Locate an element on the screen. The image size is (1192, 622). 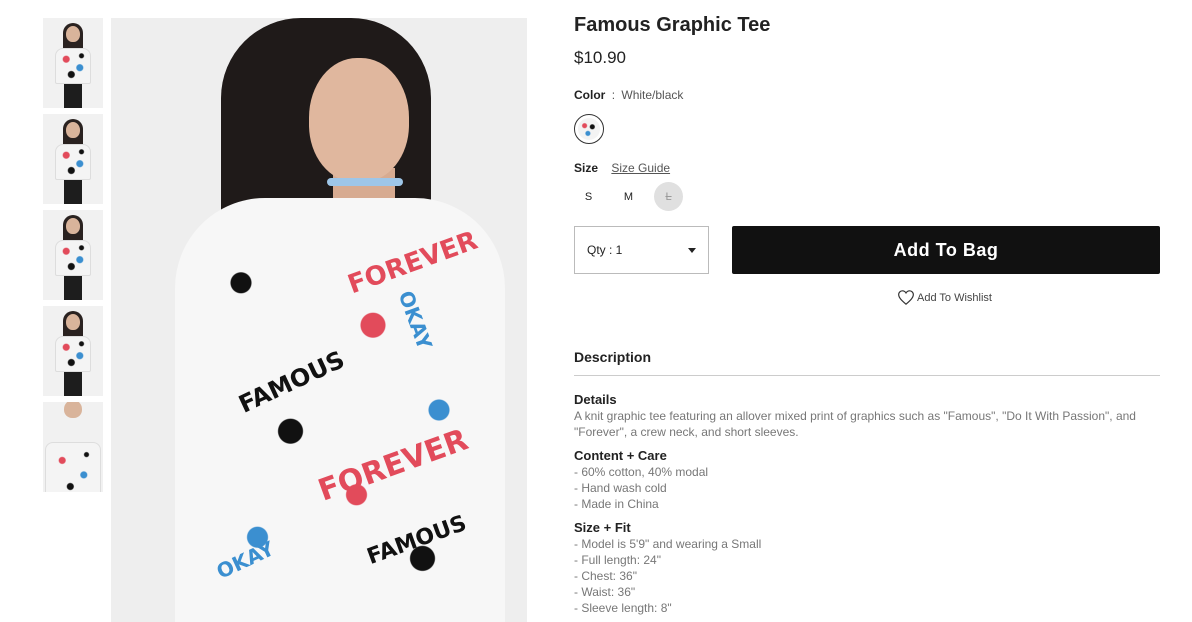
color-row: Color : White/black is located at coordinates (867, 95).